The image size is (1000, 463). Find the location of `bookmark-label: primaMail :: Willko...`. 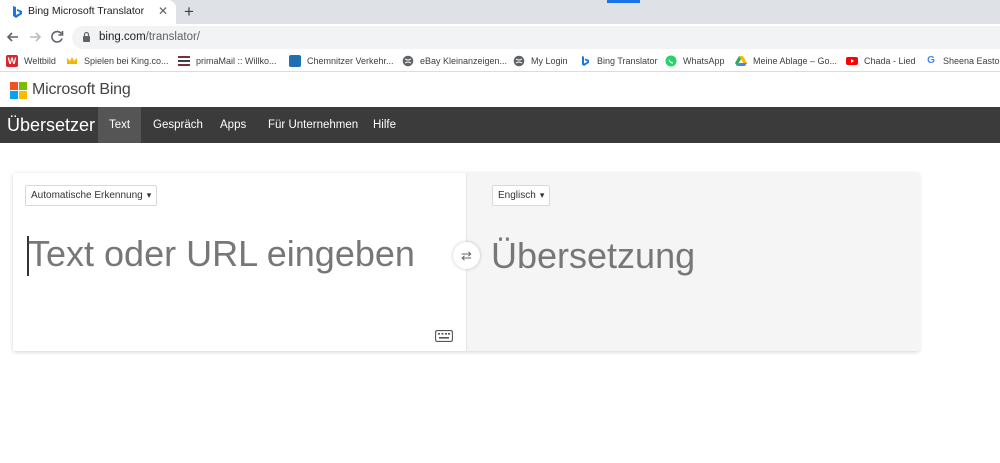

bookmark-label: primaMail :: Willko... is located at coordinates (236, 61).